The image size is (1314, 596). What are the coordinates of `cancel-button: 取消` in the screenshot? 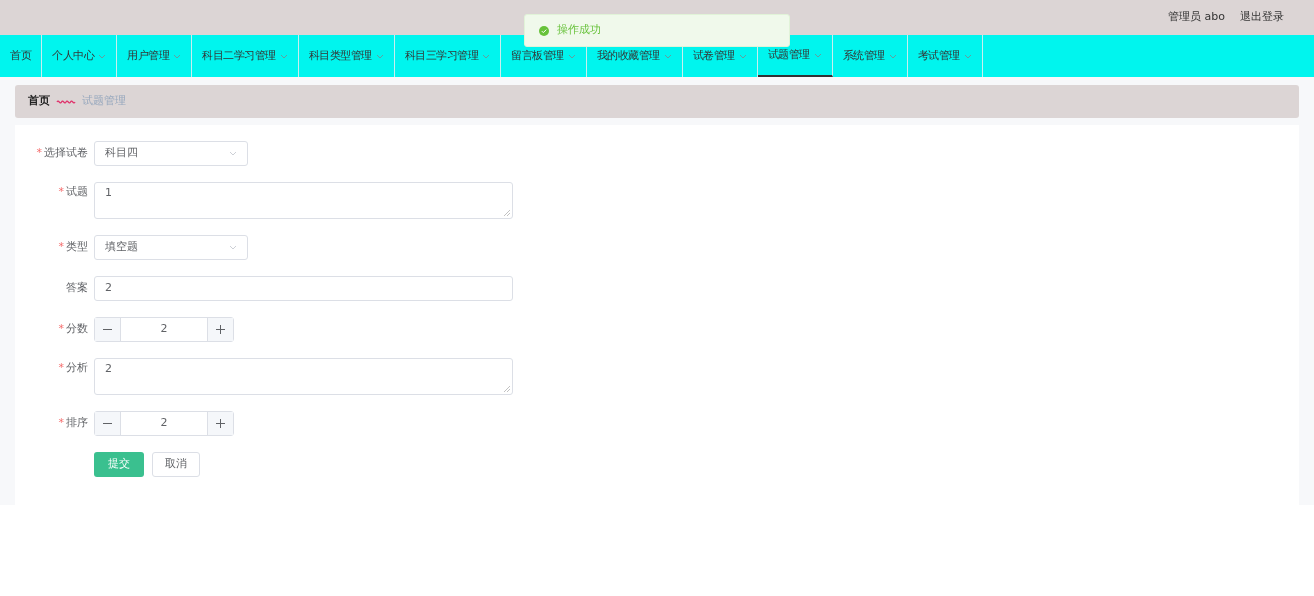 It's located at (176, 464).